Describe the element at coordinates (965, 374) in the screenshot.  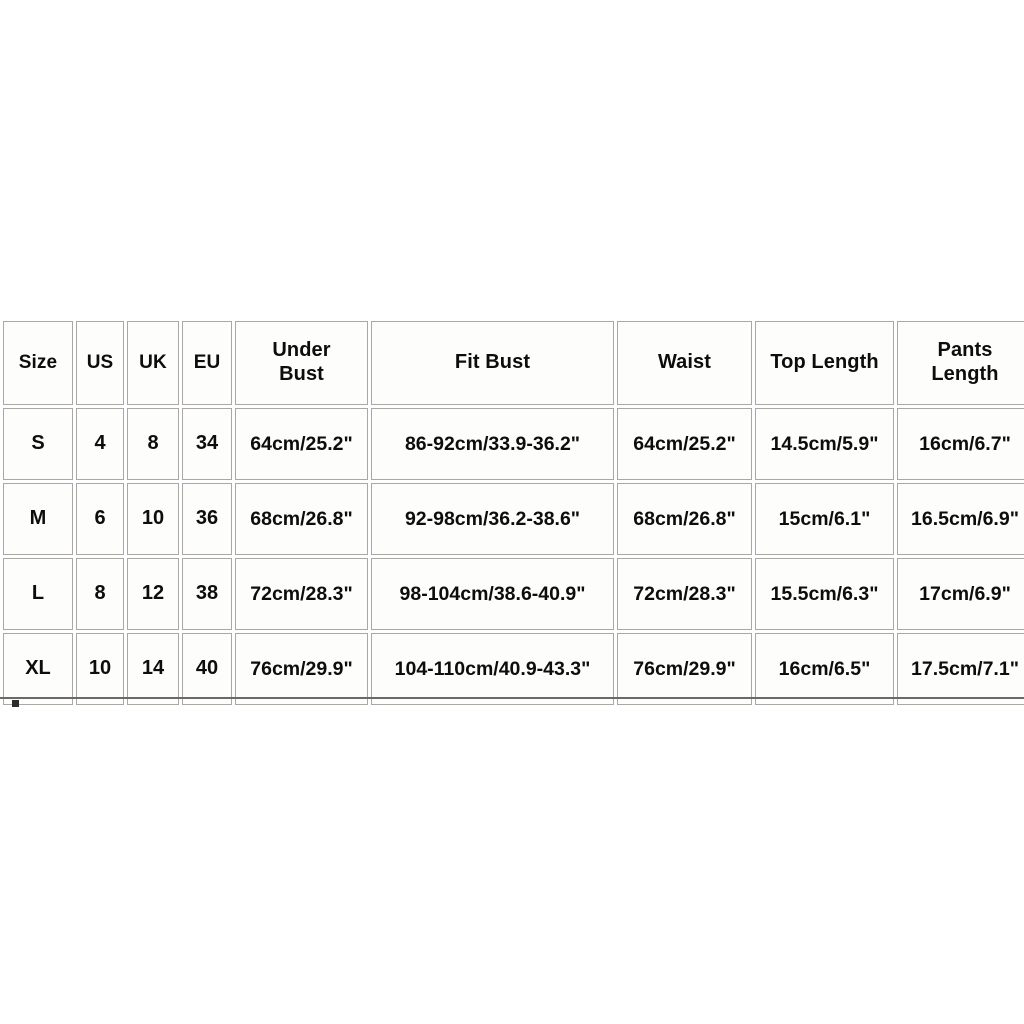
I see `column-header-pants-length-line2: Length` at that location.